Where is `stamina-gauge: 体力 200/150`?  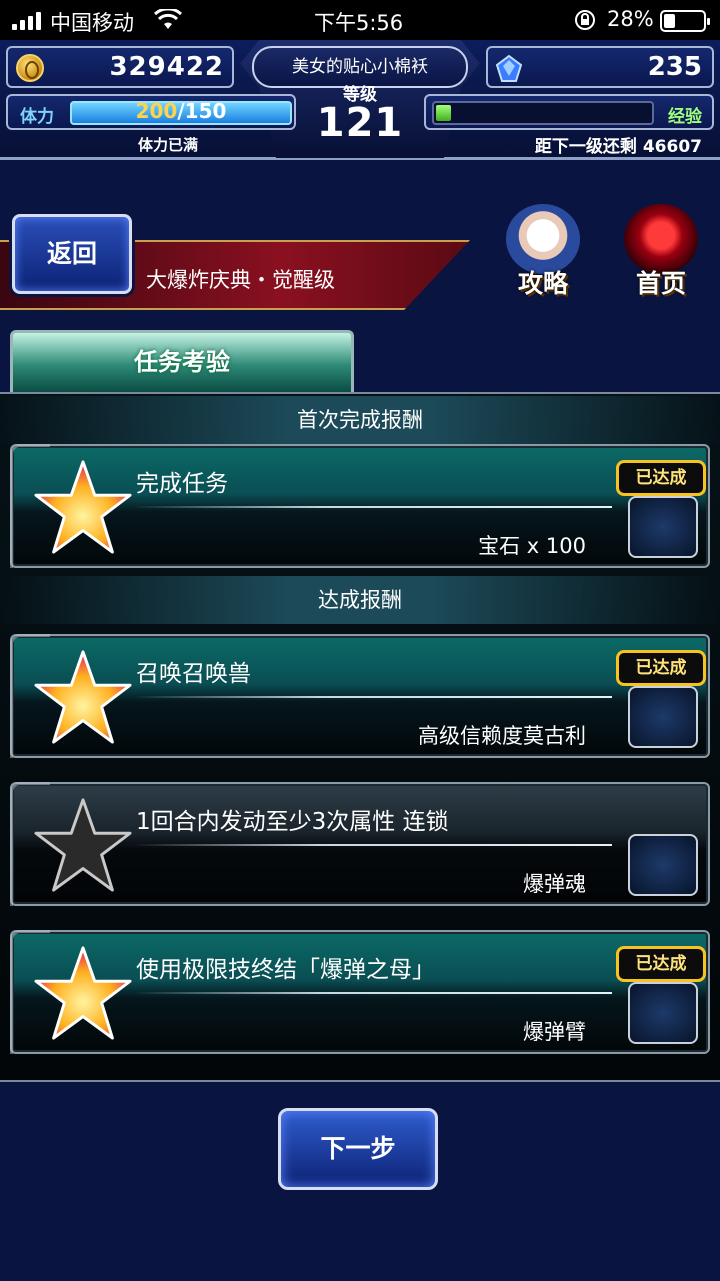
stamina-gauge: 体力 200/150 is located at coordinates (151, 112).